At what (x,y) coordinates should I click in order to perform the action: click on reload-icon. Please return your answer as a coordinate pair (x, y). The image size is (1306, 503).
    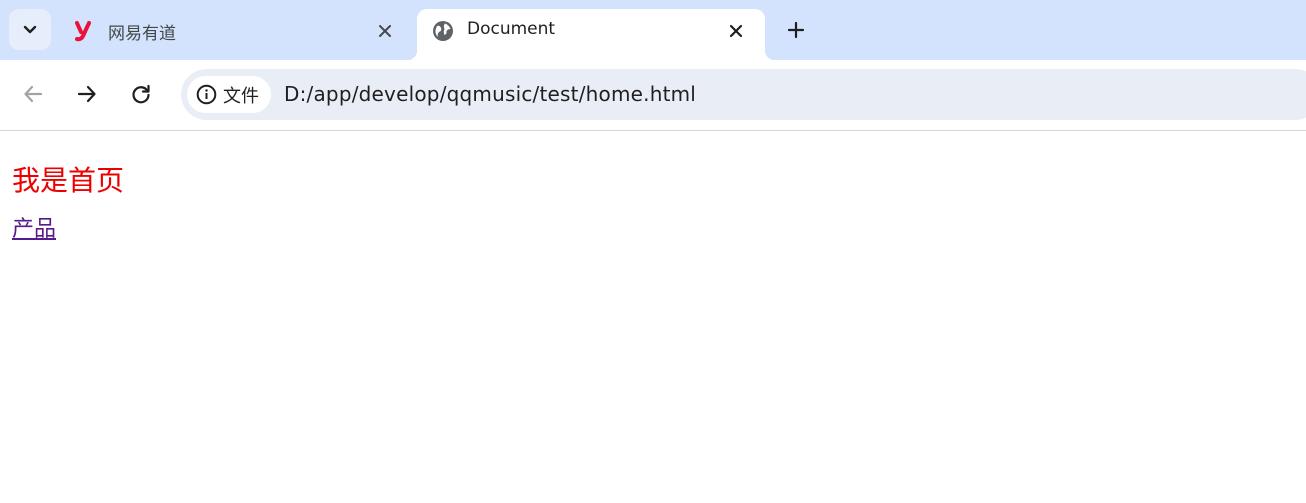
    Looking at the image, I should click on (141, 94).